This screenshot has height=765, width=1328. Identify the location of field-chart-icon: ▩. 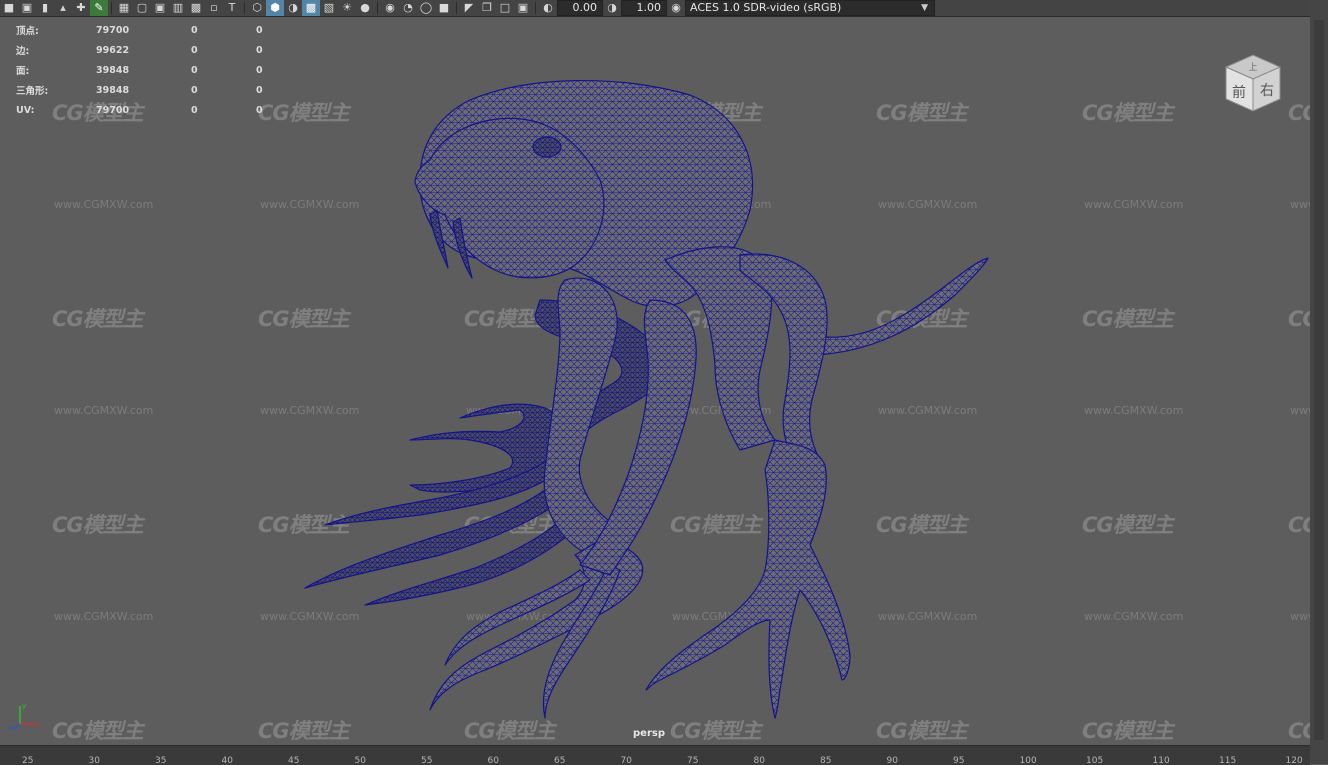
(196, 8).